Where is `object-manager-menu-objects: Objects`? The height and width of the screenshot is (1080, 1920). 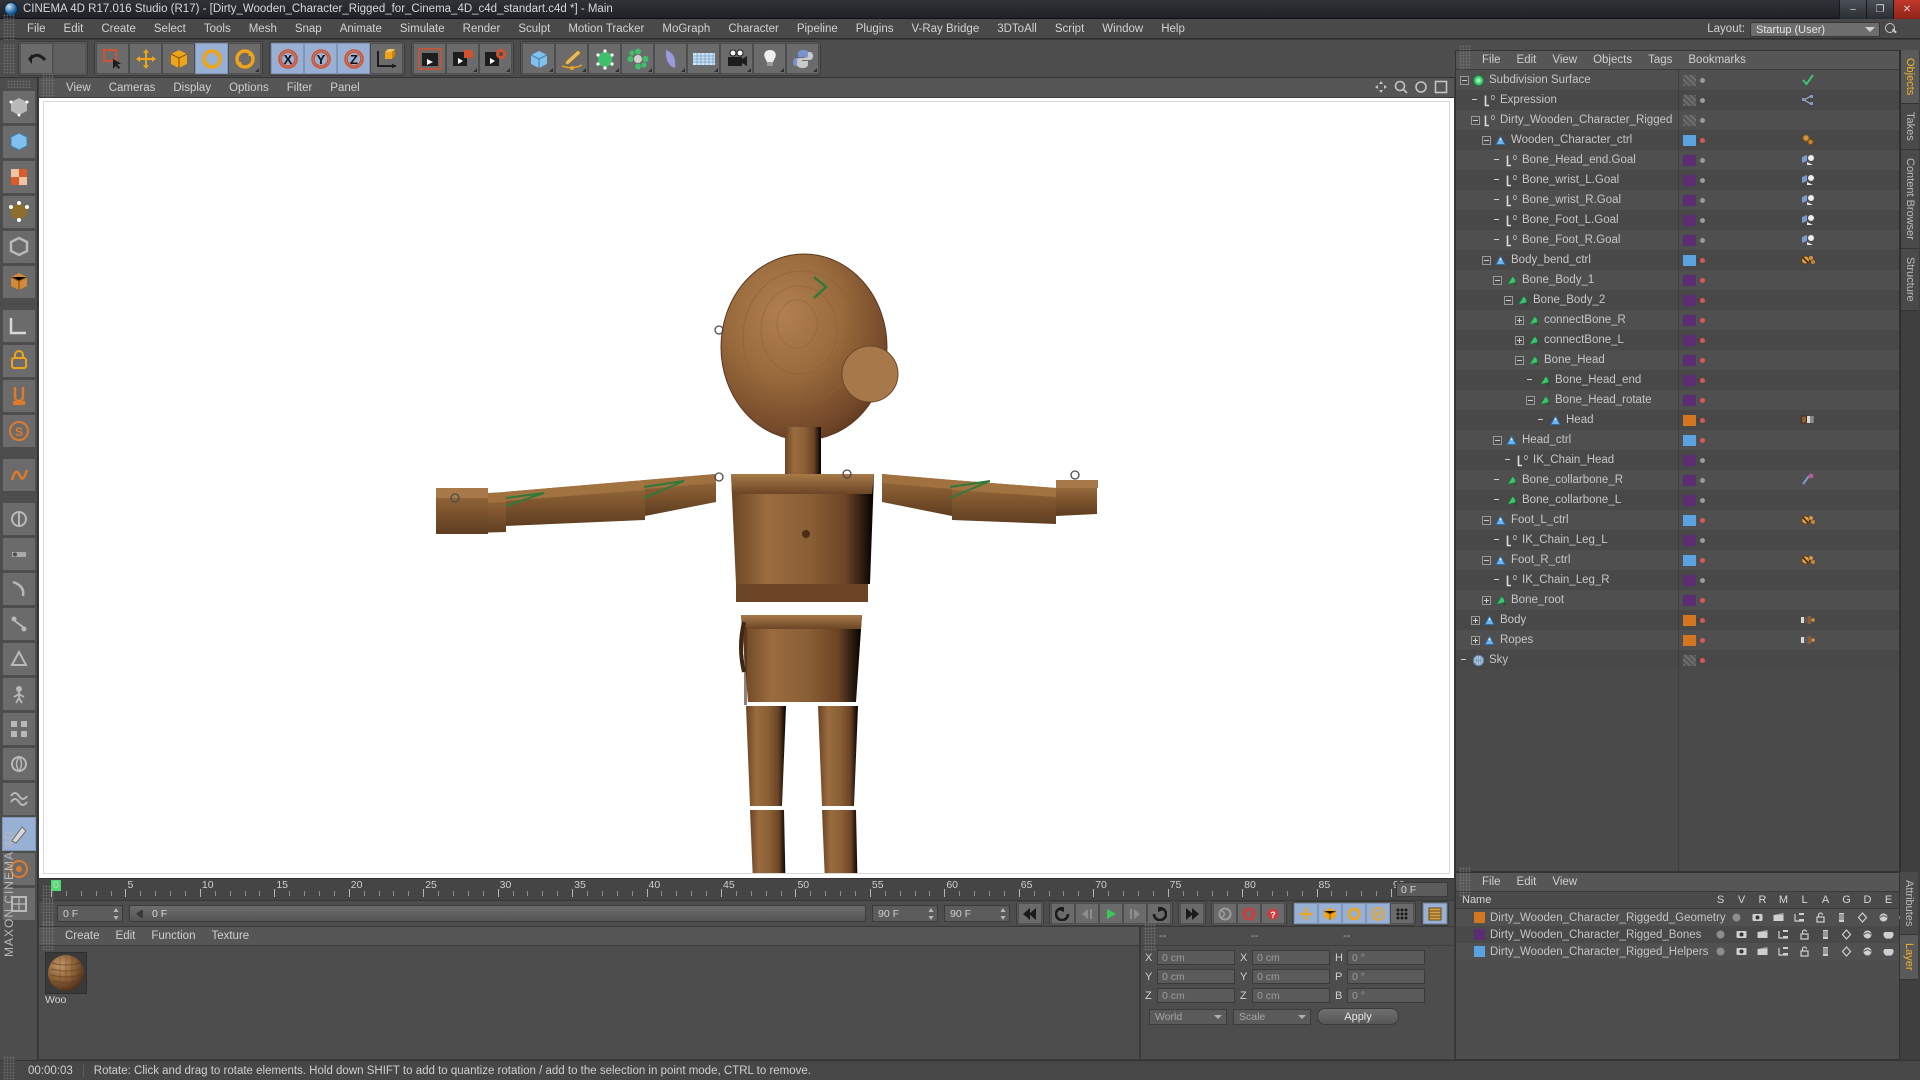
object-manager-menu-objects: Objects is located at coordinates (1612, 60).